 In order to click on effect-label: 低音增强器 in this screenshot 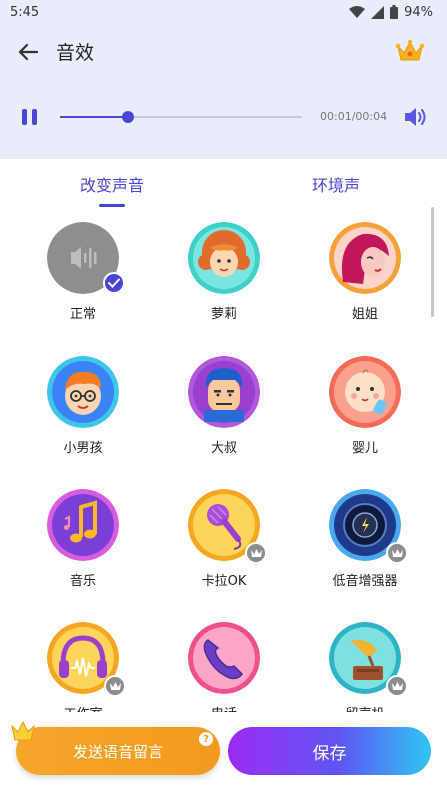, I will do `click(365, 581)`.